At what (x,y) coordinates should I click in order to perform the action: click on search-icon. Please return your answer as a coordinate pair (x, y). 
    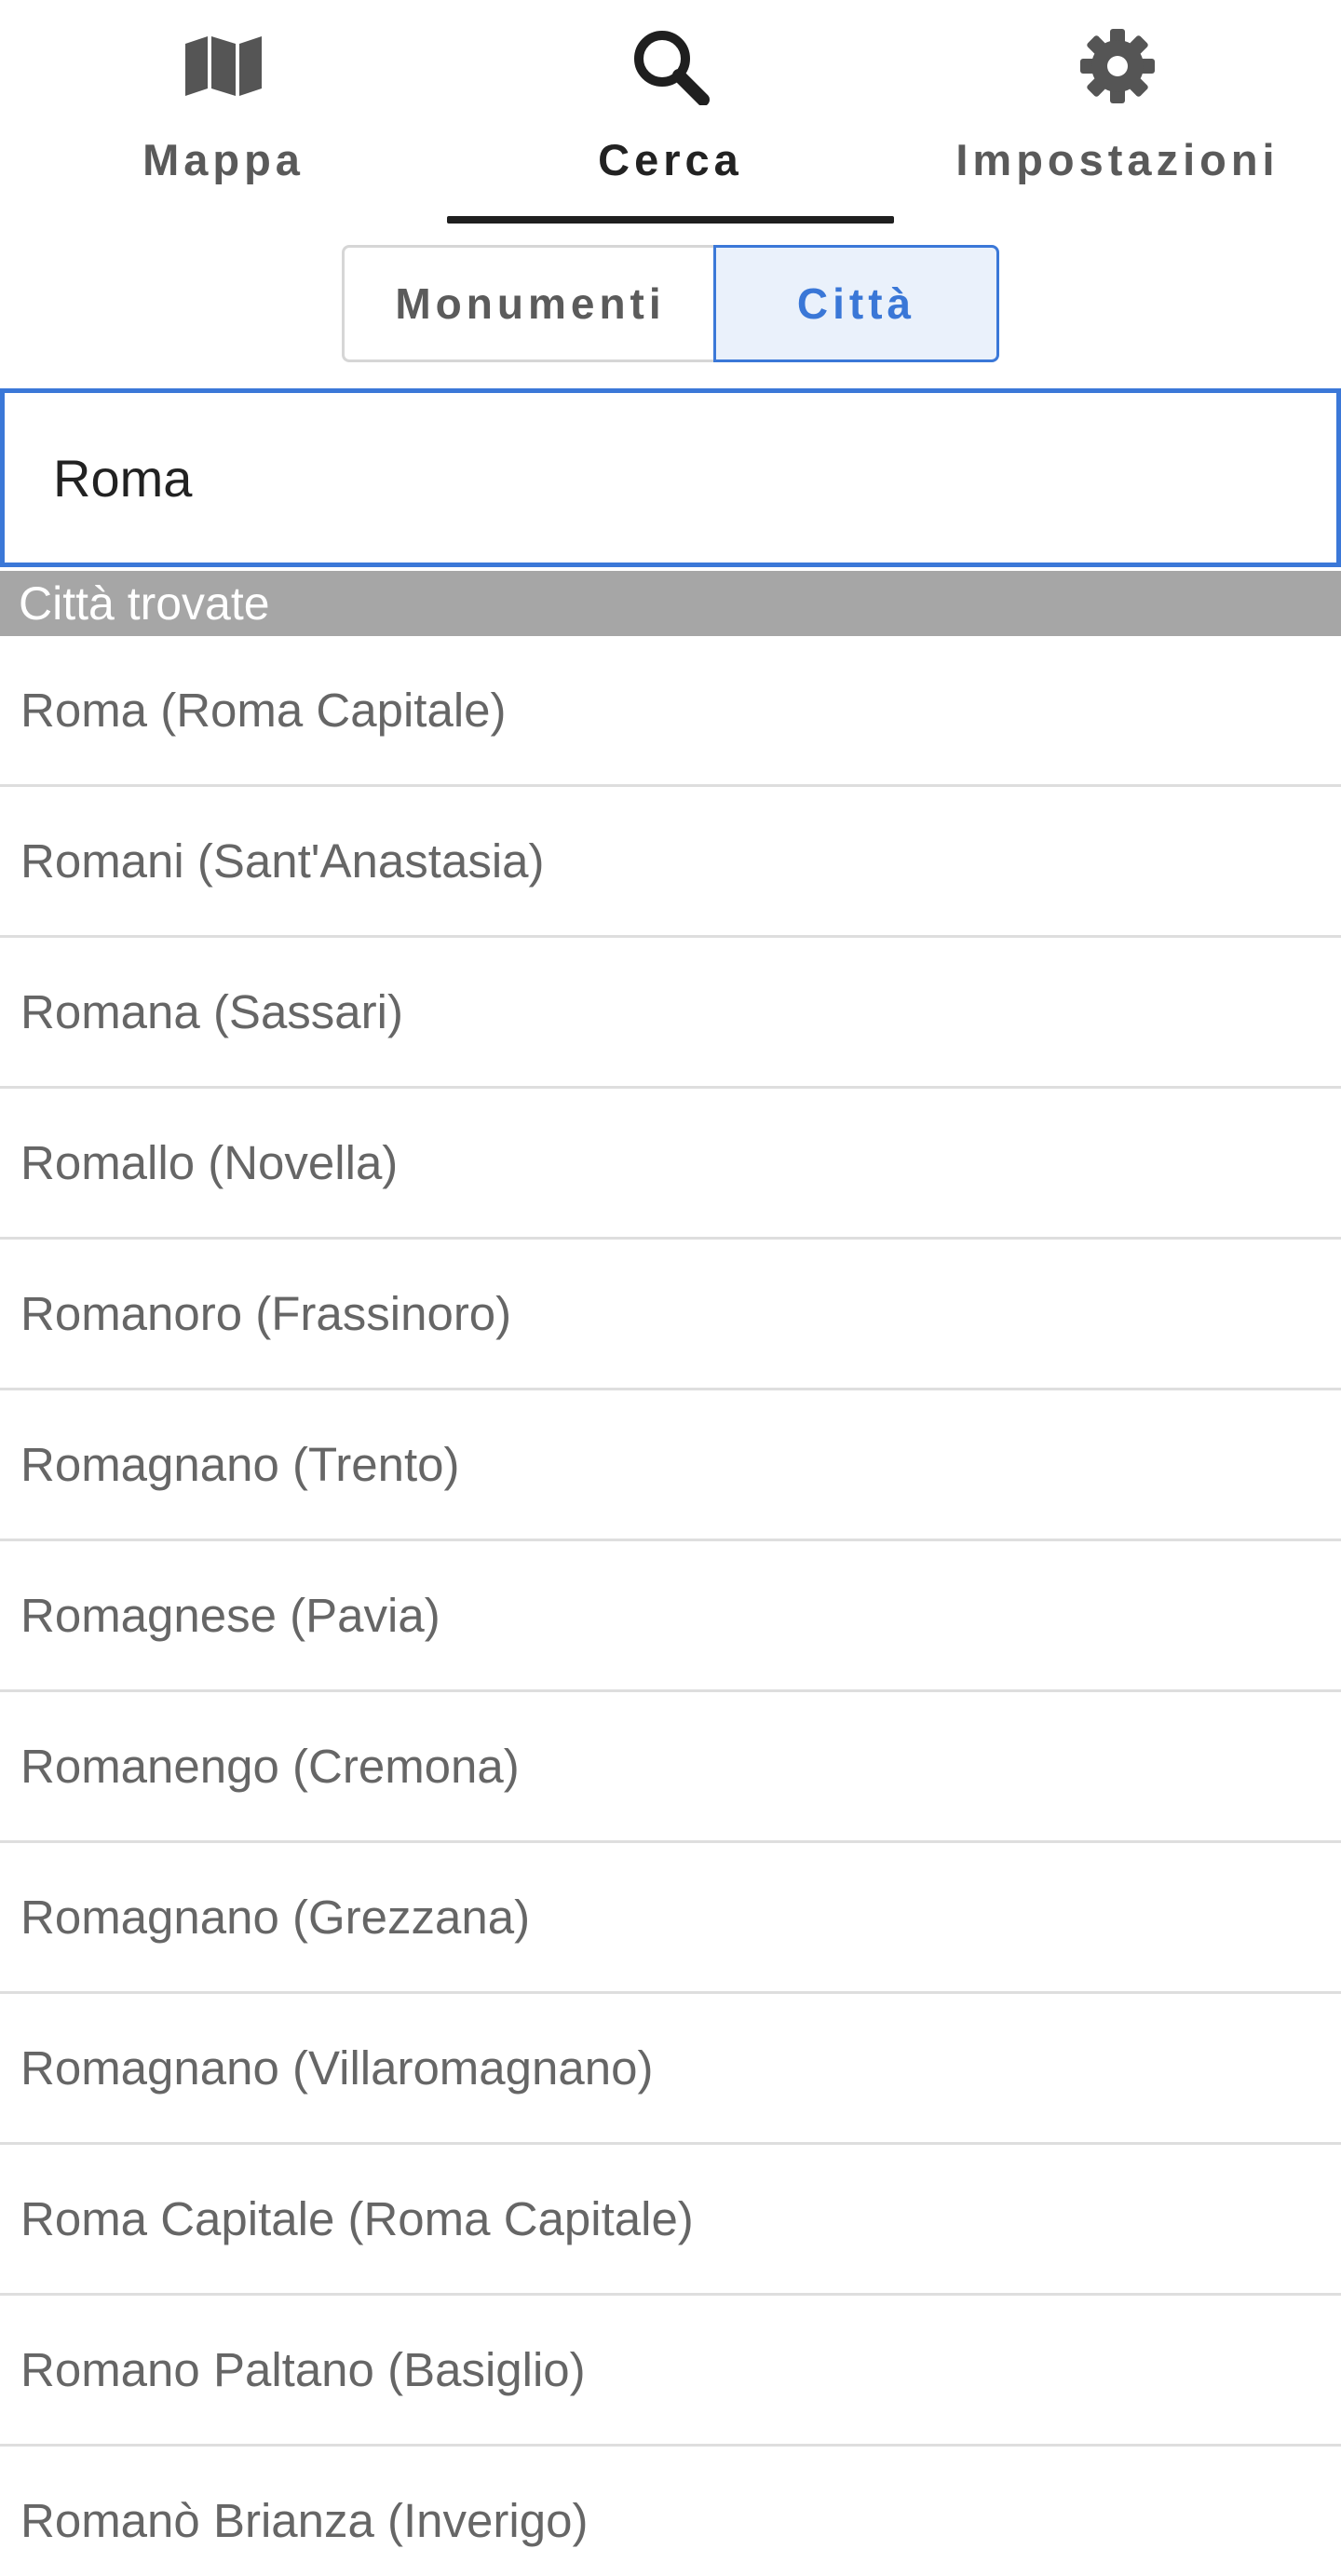
    Looking at the image, I should click on (670, 66).